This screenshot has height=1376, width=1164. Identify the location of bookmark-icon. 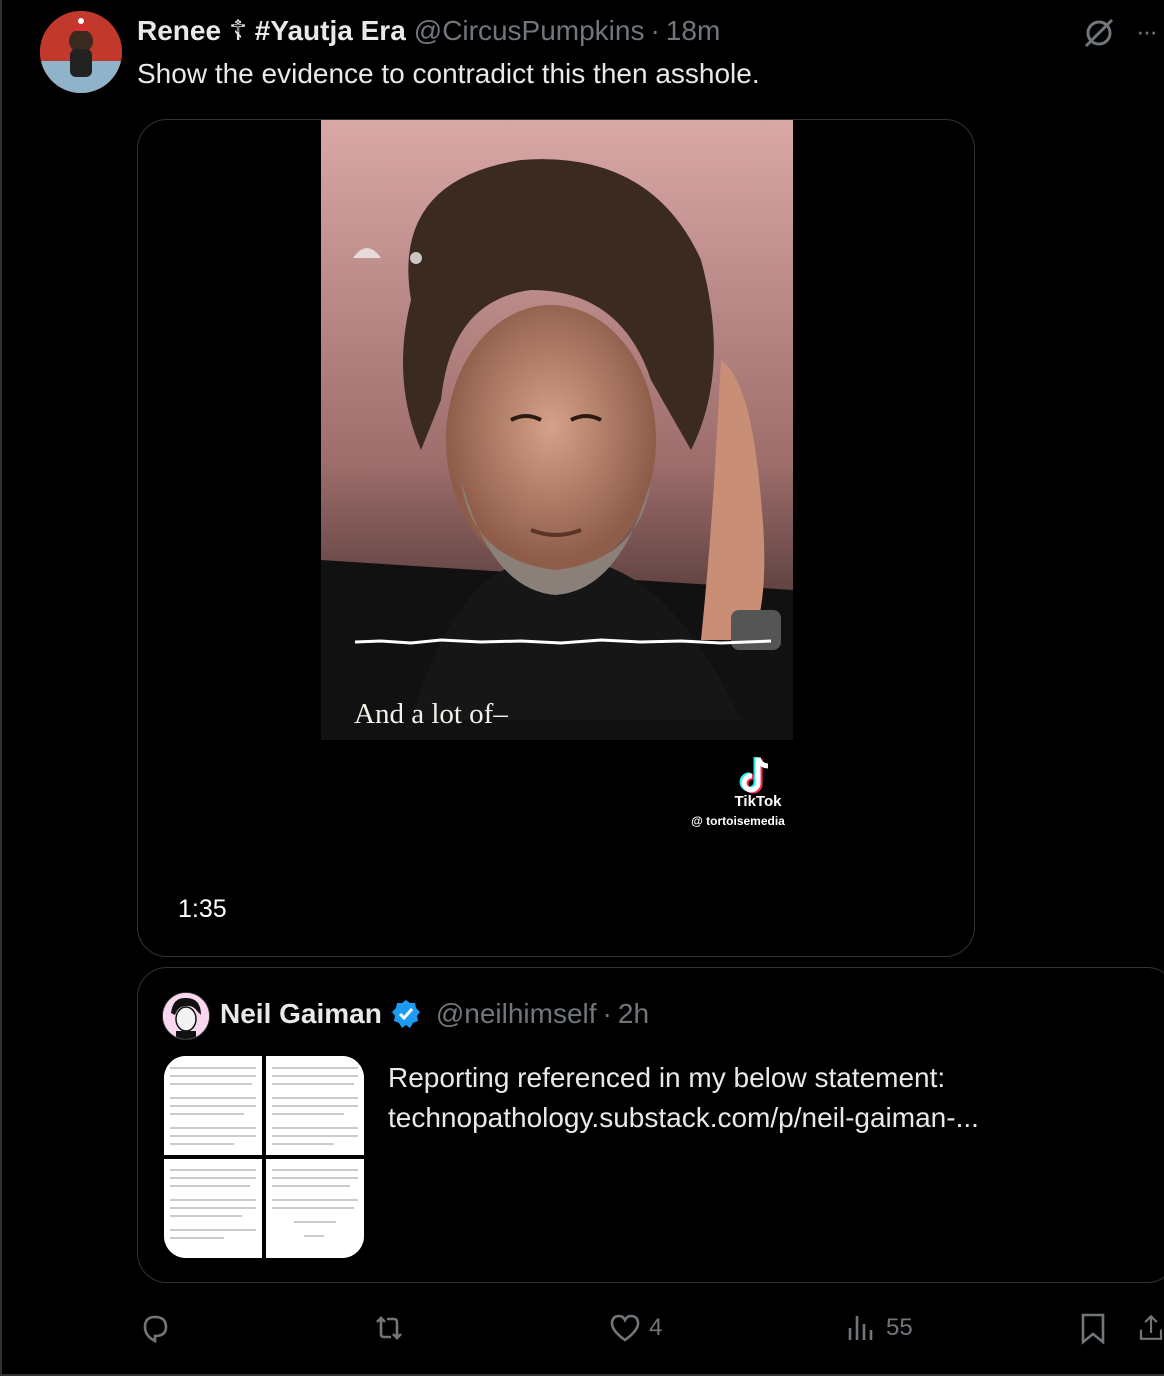
(1093, 1329).